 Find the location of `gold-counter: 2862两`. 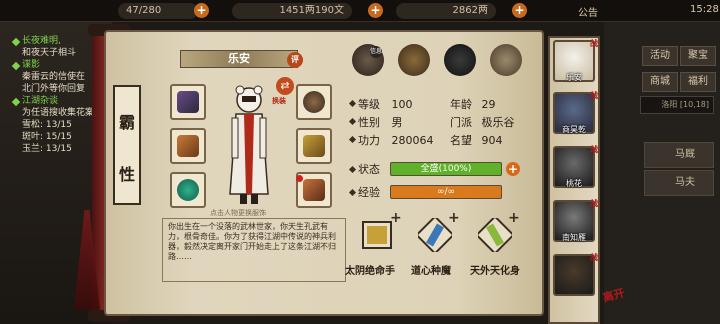

gold-counter: 2862两 is located at coordinates (446, 11).